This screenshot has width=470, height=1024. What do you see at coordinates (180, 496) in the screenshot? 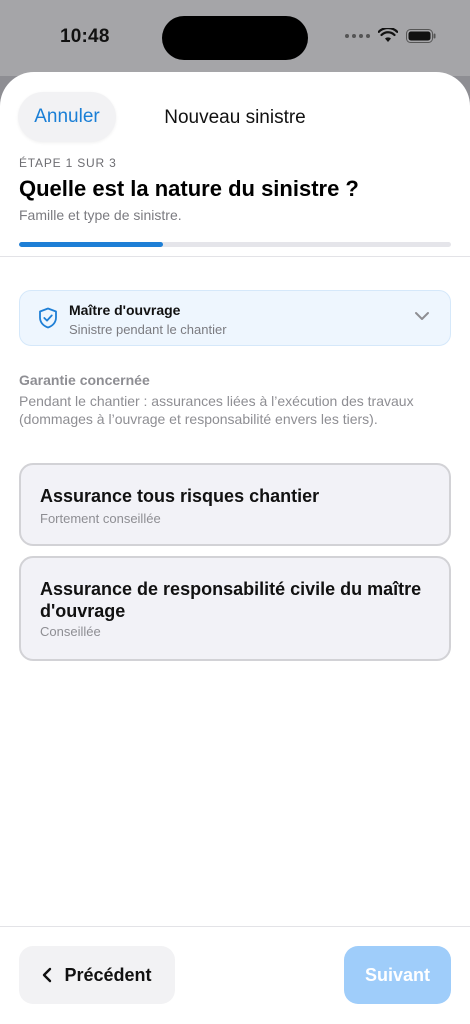
I see `option-title: Assurance tous risques chantier` at bounding box center [180, 496].